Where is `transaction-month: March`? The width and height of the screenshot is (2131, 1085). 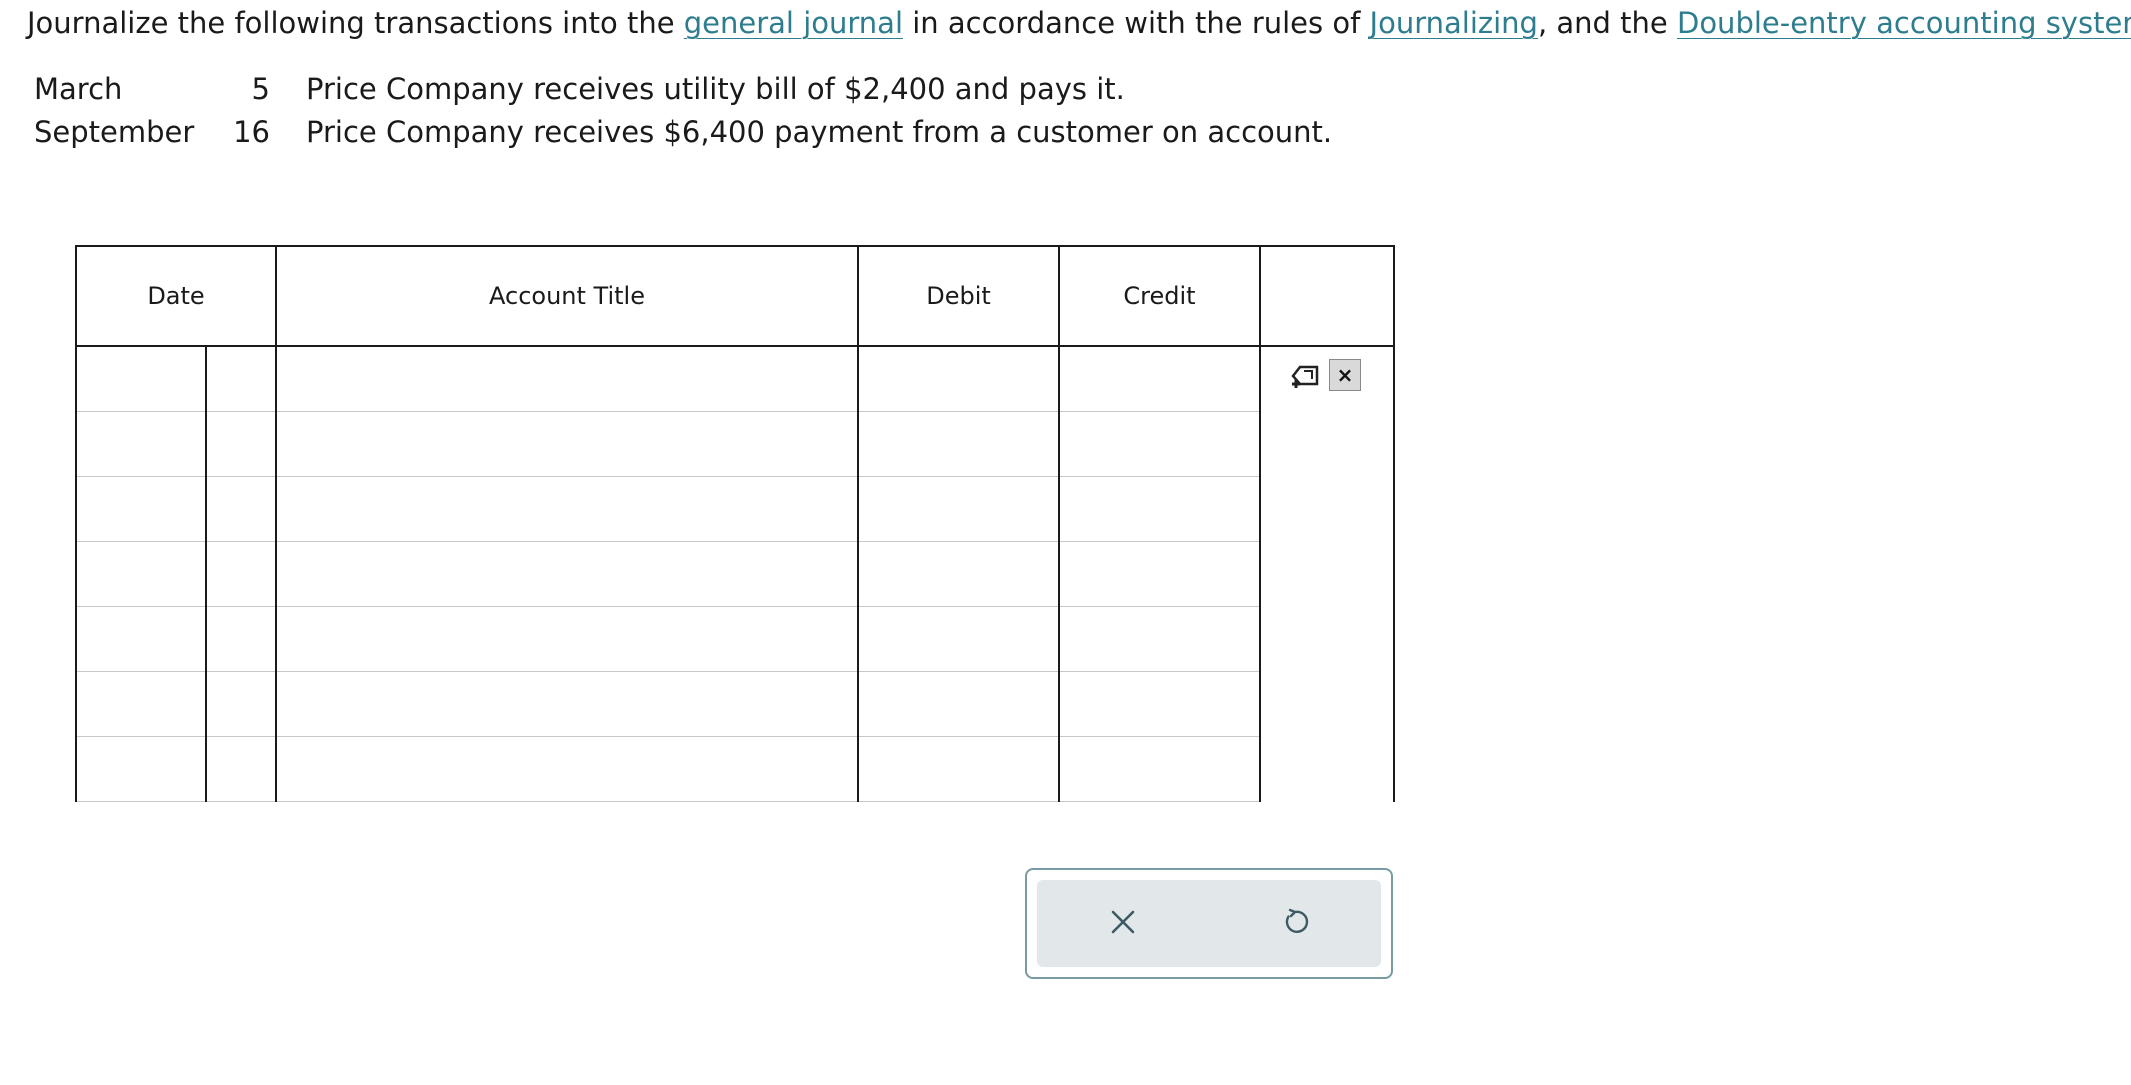
transaction-month: March is located at coordinates (78, 89).